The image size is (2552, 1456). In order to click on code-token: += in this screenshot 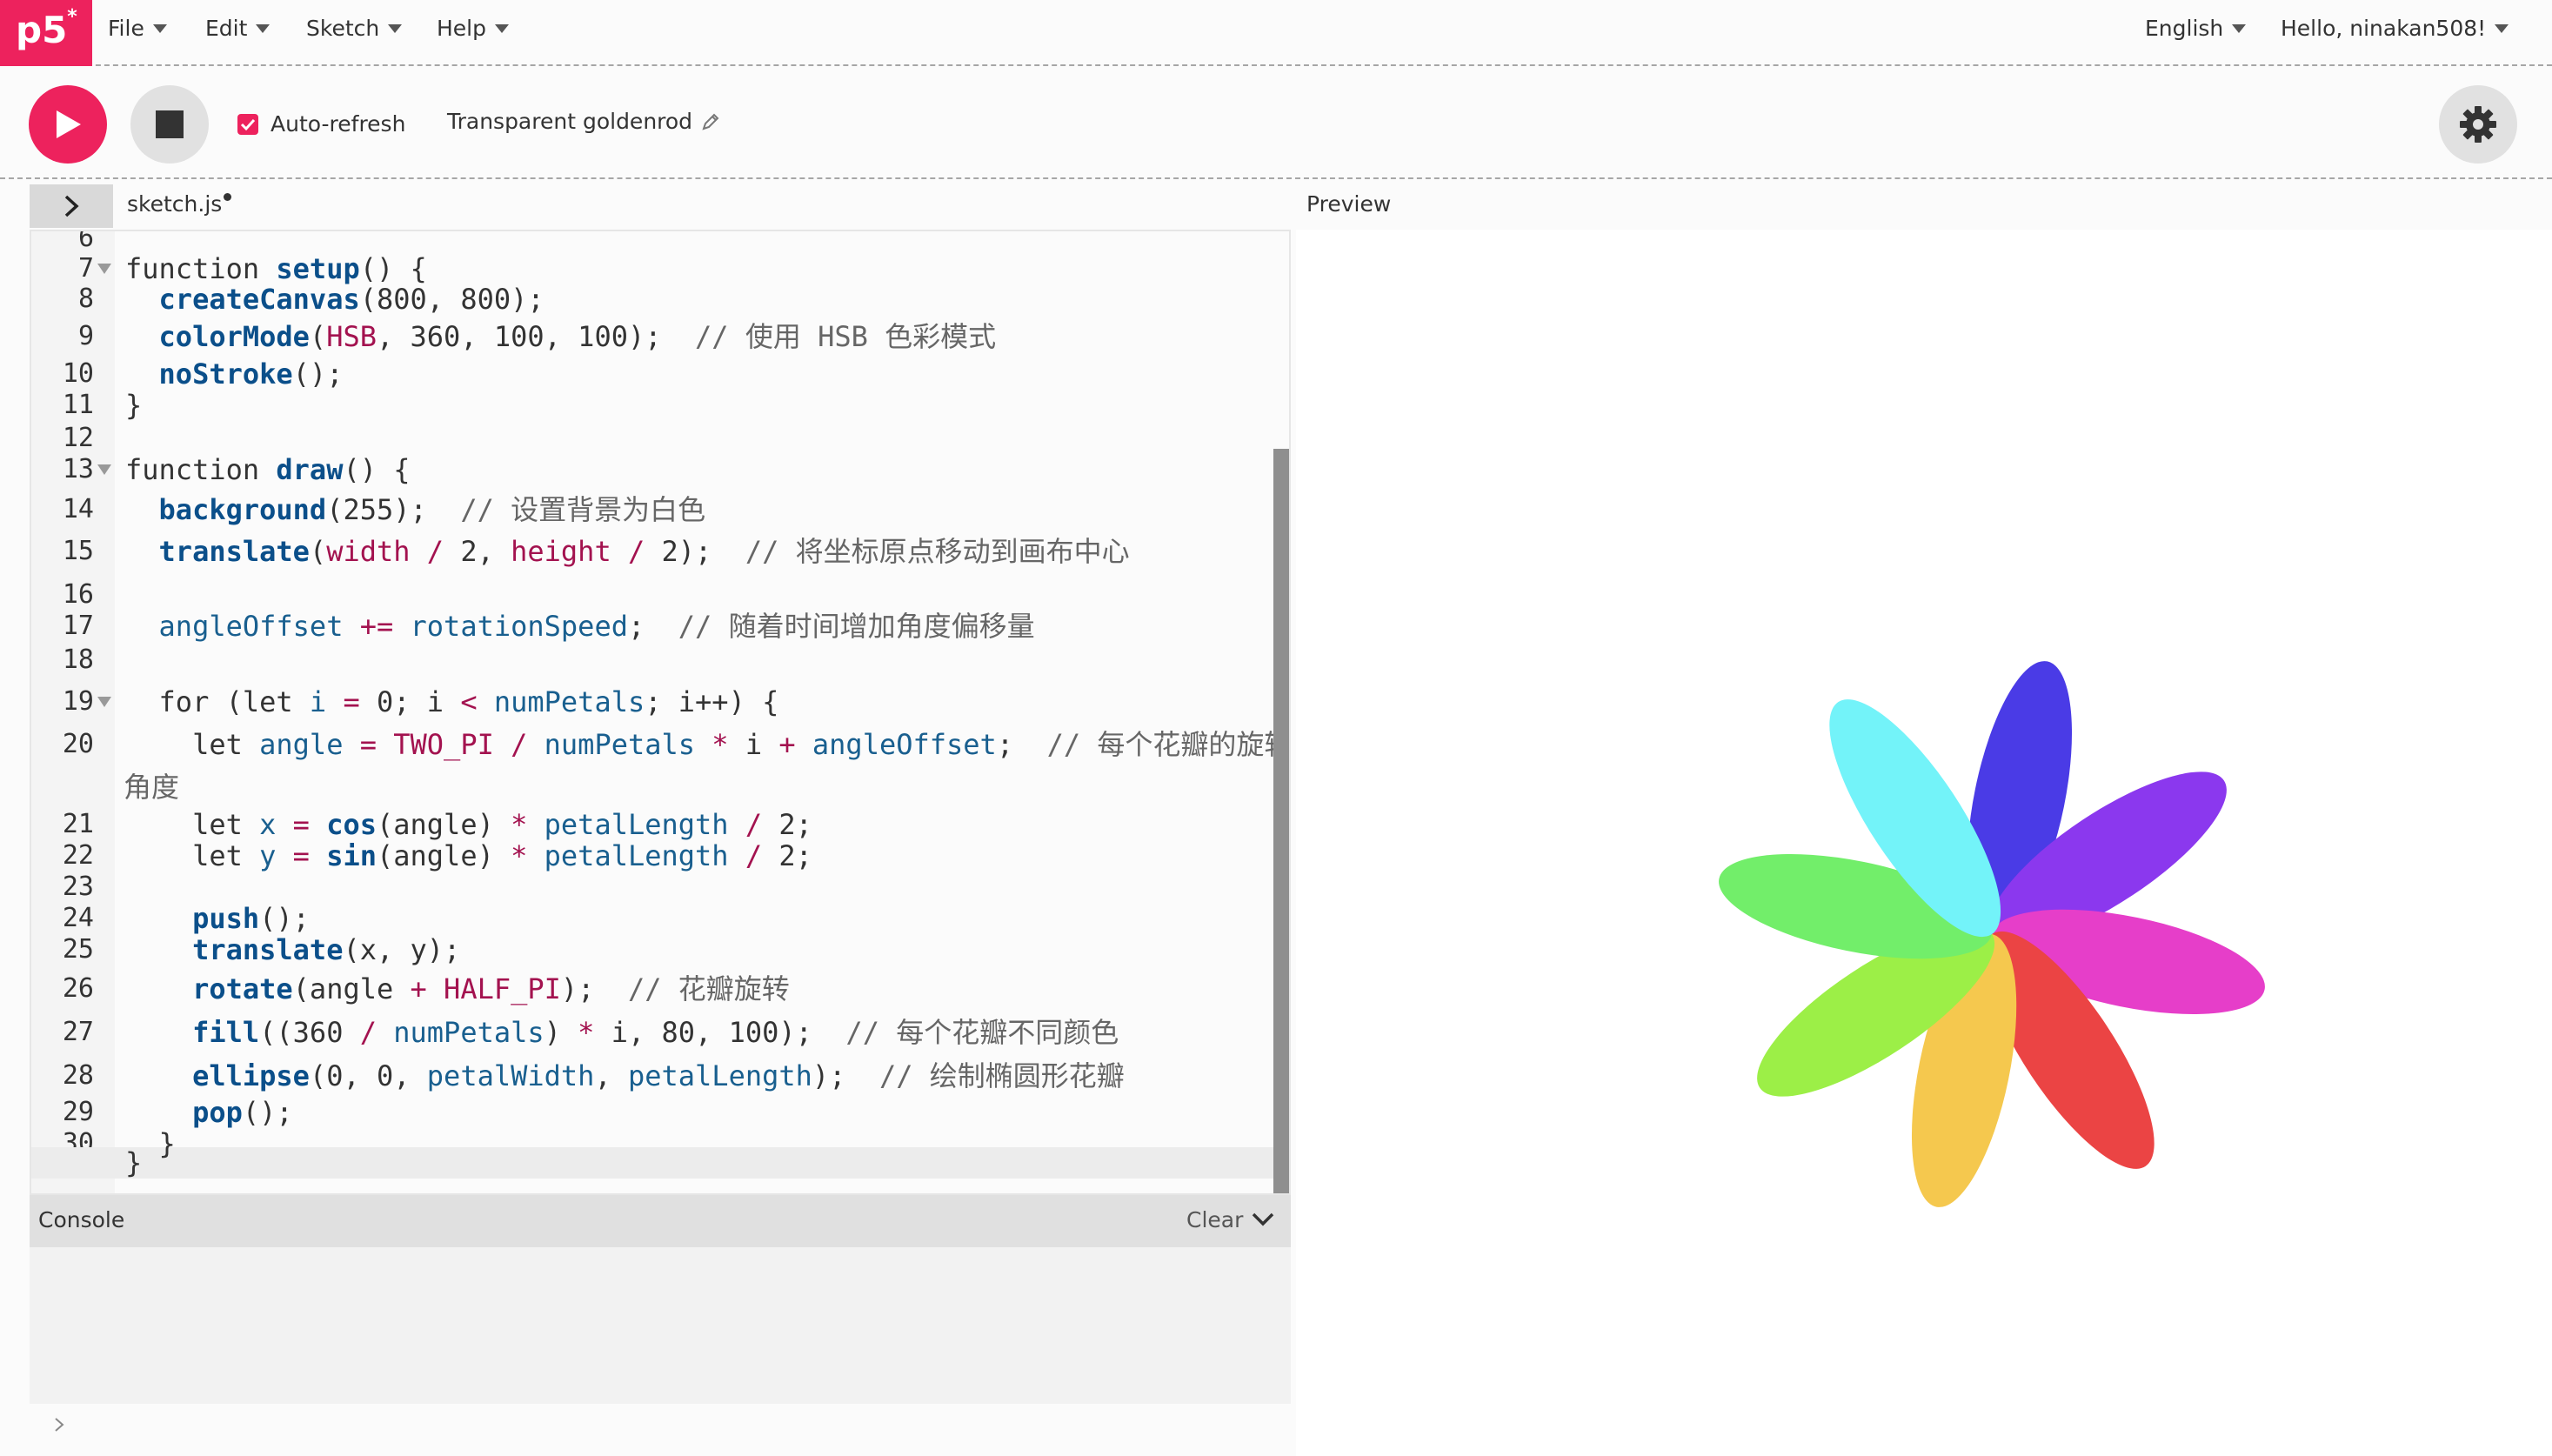, I will do `click(377, 626)`.